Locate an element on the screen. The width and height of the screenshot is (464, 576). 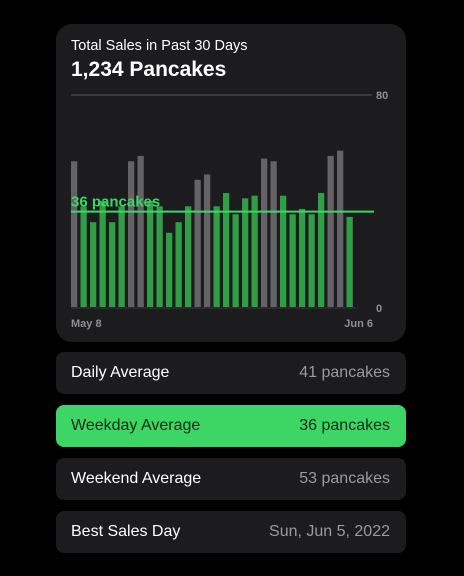
weekday-average-label: 36 pancakes is located at coordinates (115, 202).